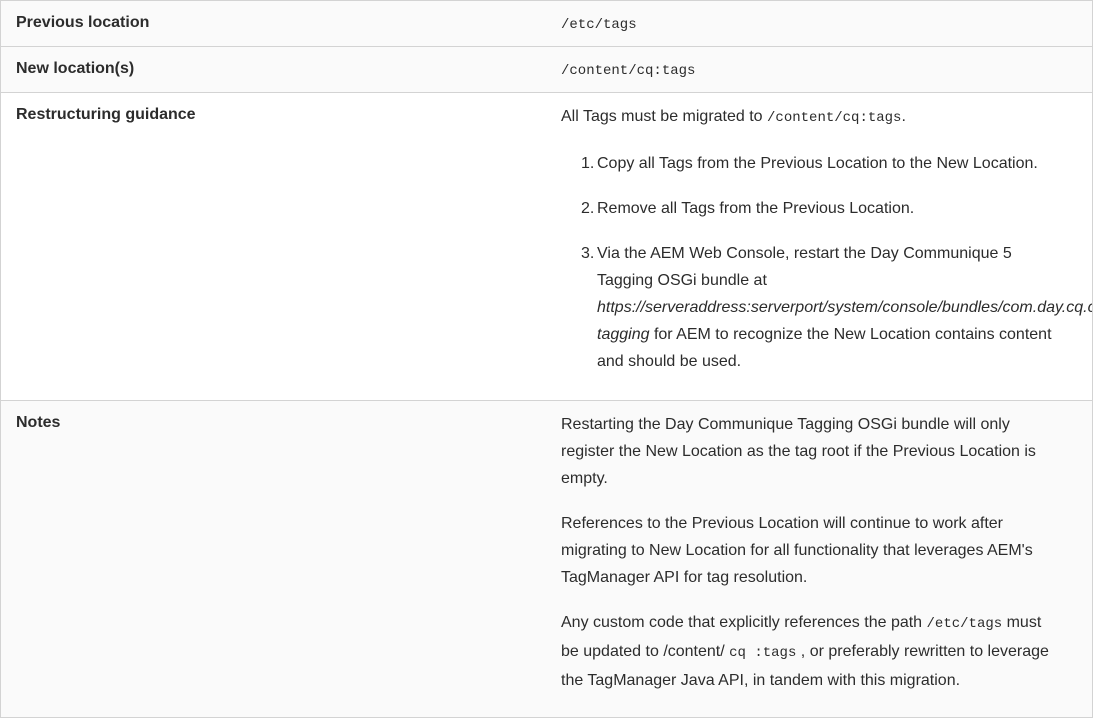 This screenshot has height=719, width=1093. What do you see at coordinates (628, 71) in the screenshot?
I see `row-value-new-location: /content/cq:tags` at bounding box center [628, 71].